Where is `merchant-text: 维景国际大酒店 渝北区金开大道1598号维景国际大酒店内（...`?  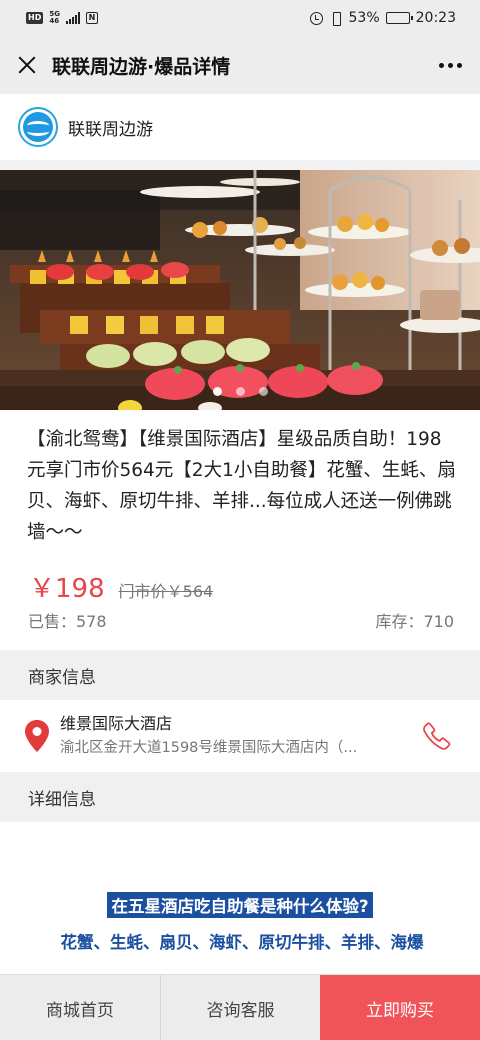
merchant-text: 维景国际大酒店 渝北区金开大道1598号维景国际大酒店内（... is located at coordinates (241, 736).